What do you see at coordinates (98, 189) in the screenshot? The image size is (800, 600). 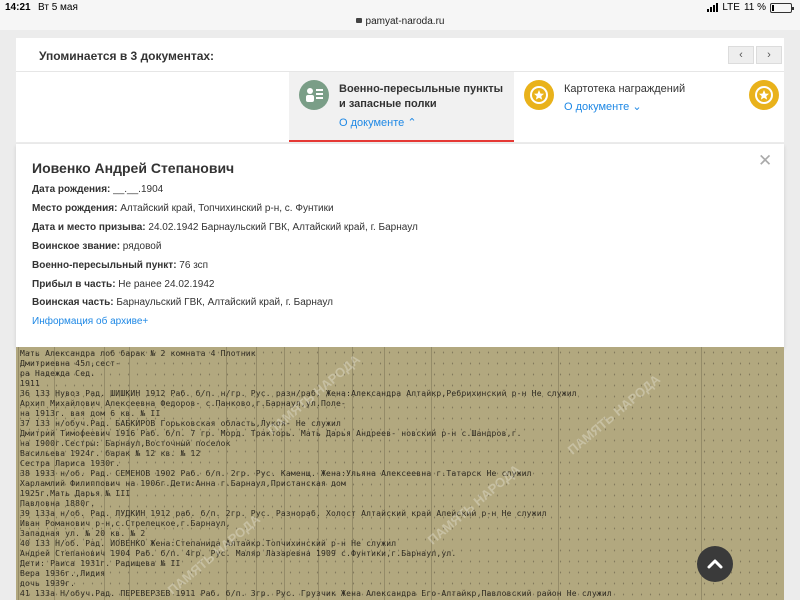 I see `birth-date-field: Дата рождения: __.__.1904` at bounding box center [98, 189].